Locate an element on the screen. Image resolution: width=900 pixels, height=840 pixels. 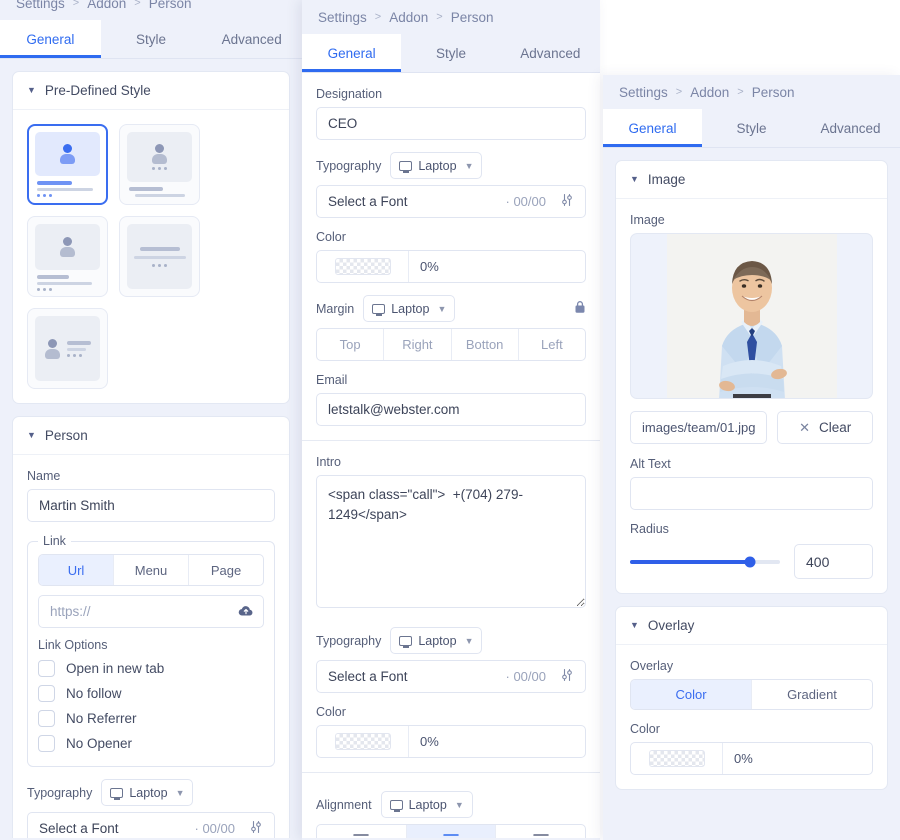
overlay-color-row: 0% is located at coordinates (751, 758).